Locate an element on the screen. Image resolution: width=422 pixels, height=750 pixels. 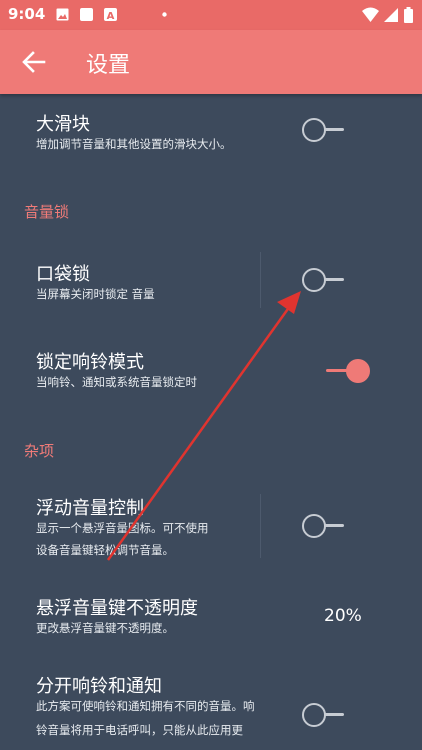
dot-icon is located at coordinates (164, 14).